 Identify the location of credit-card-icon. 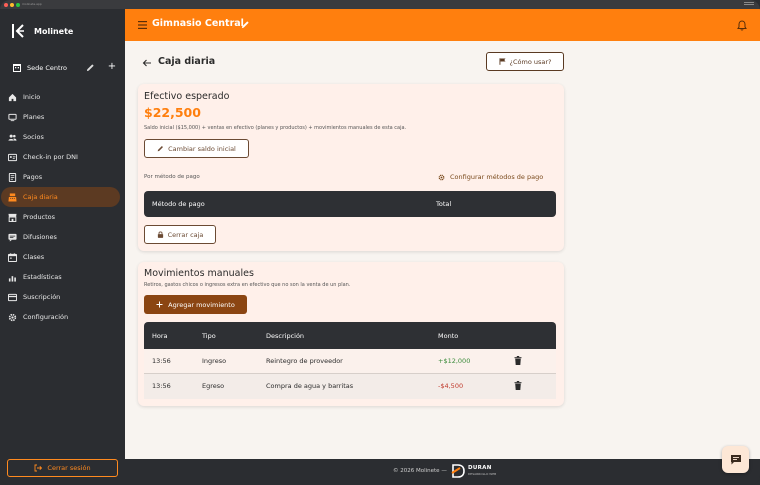
(12, 297).